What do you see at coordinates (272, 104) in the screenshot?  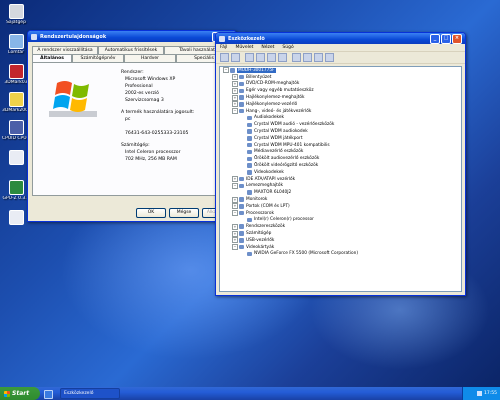 I see `tree-label: Hajlékonylemez-vezérlő` at bounding box center [272, 104].